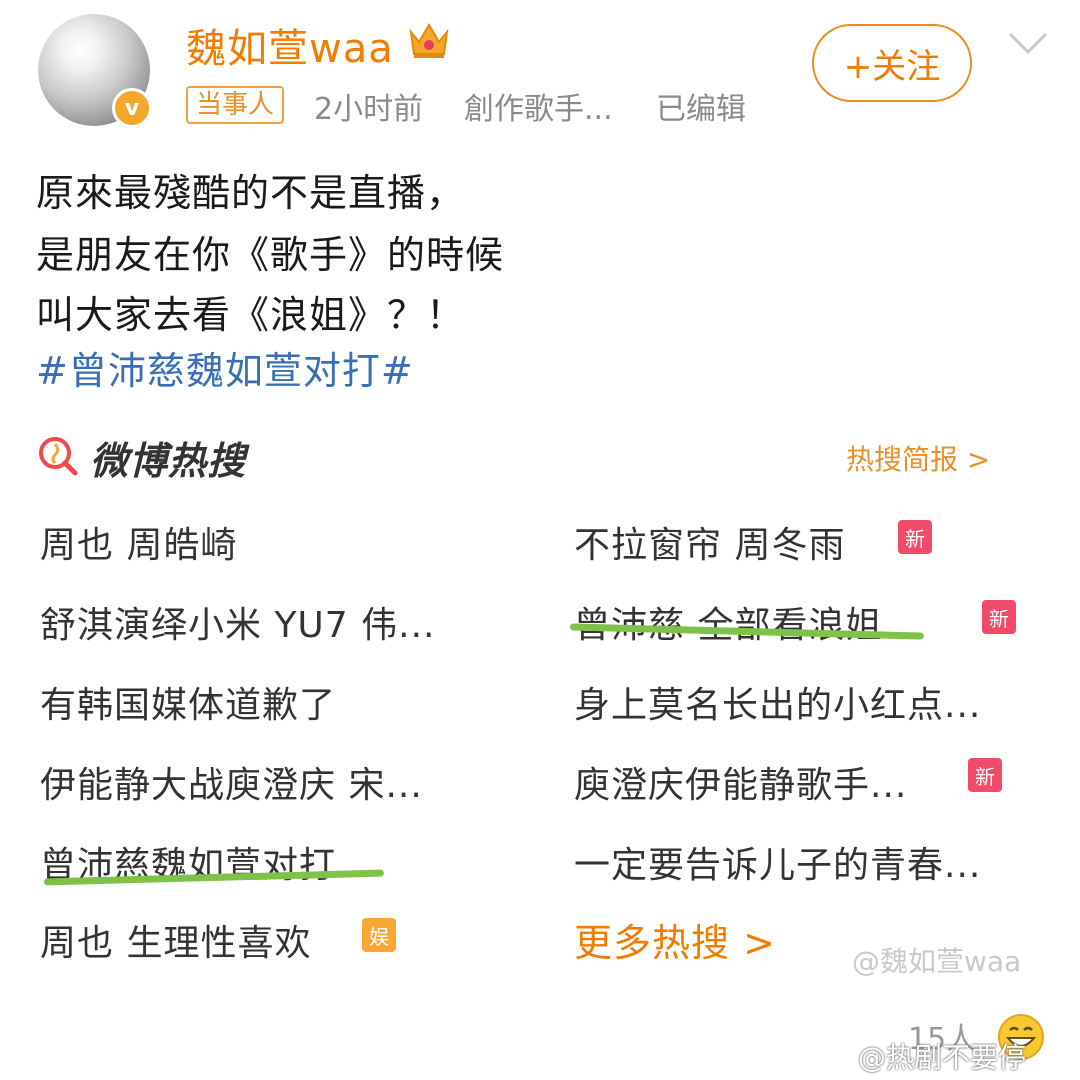 Image resolution: width=1080 pixels, height=1080 pixels. Describe the element at coordinates (251, 193) in the screenshot. I see `post-text-line: 原來最殘酷的不是直播，` at that location.